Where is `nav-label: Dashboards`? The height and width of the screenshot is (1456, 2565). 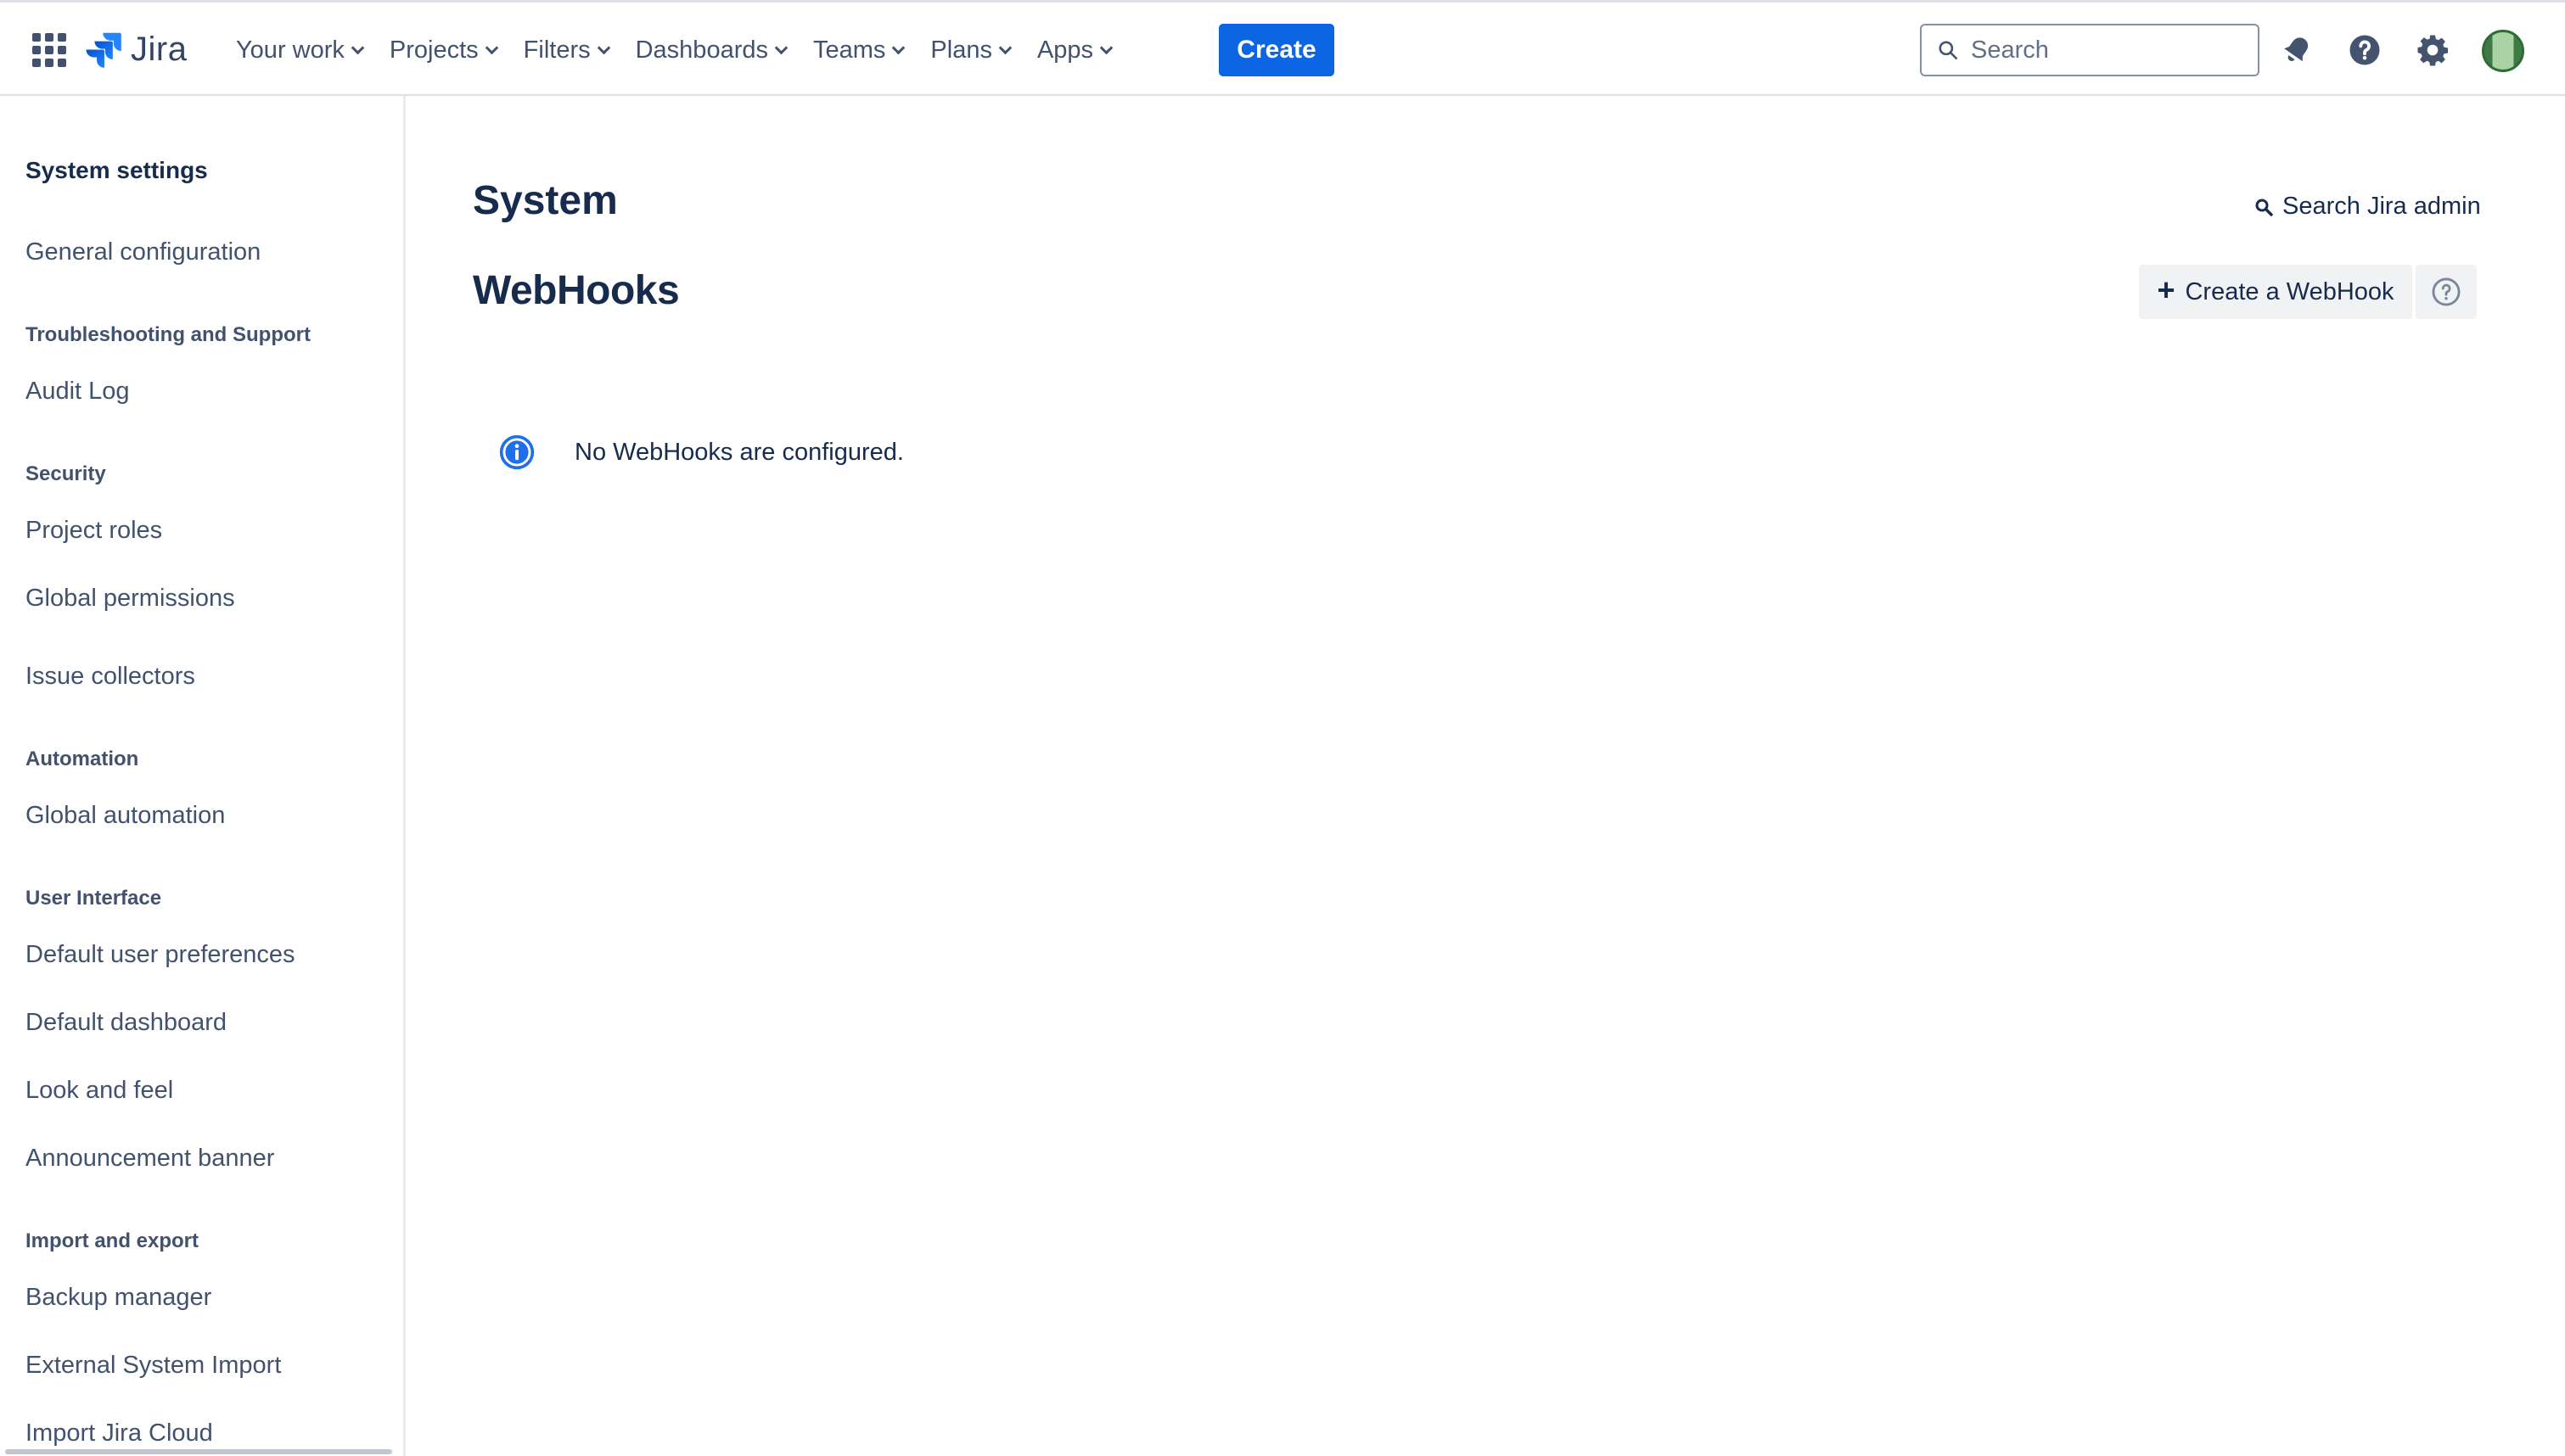
nav-label: Dashboards is located at coordinates (701, 50).